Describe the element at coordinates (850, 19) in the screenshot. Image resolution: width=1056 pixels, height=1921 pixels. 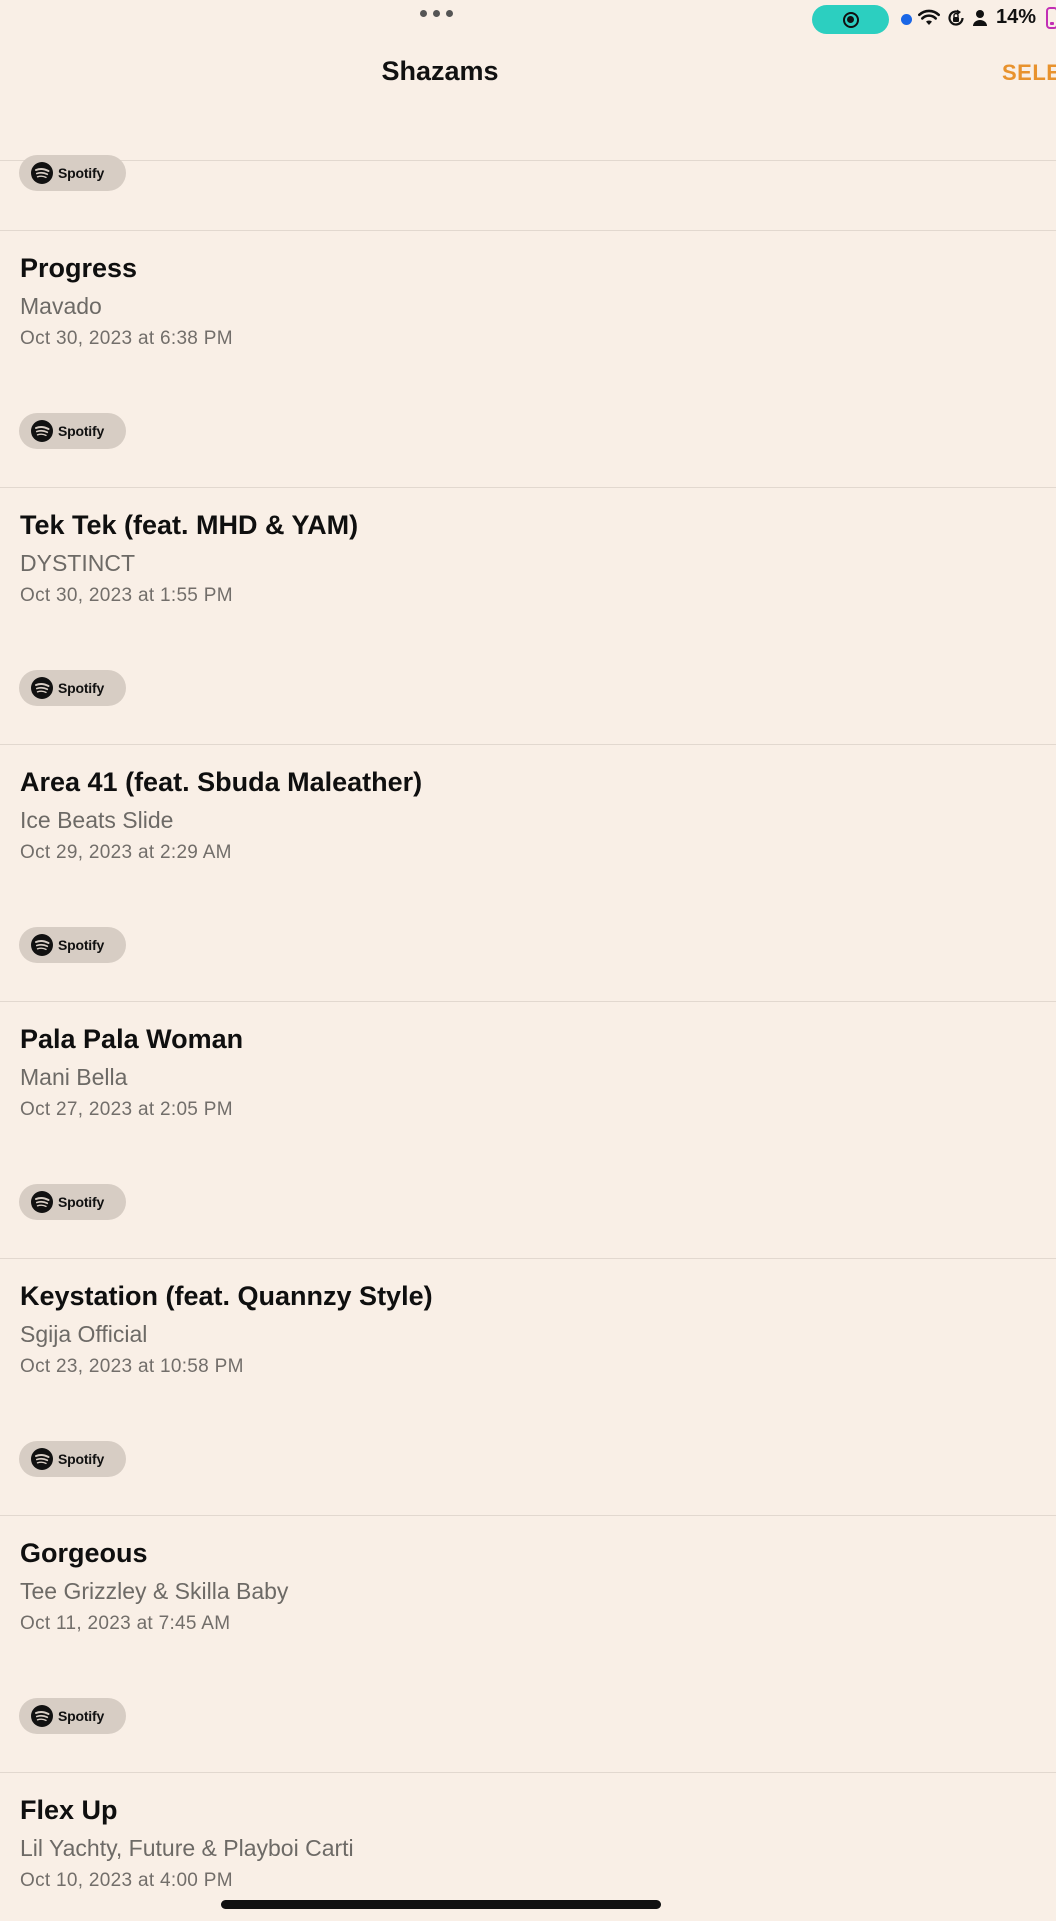
I see `screen-record-icon` at that location.